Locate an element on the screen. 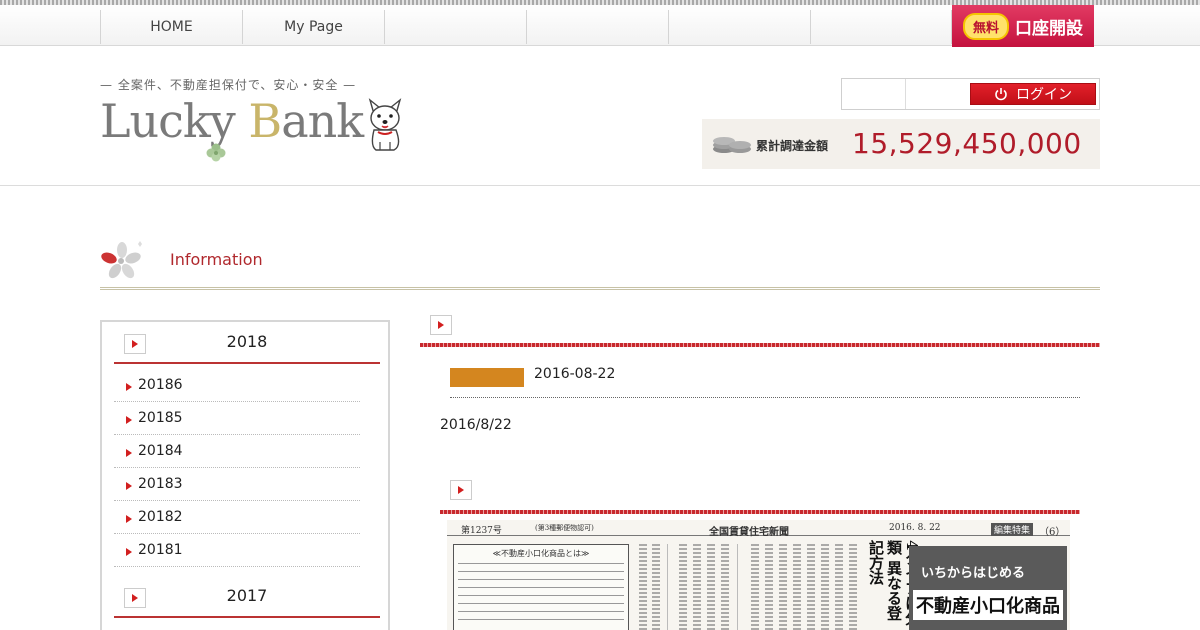 This screenshot has width=1200, height=630. month-item: 20185 is located at coordinates (237, 418).